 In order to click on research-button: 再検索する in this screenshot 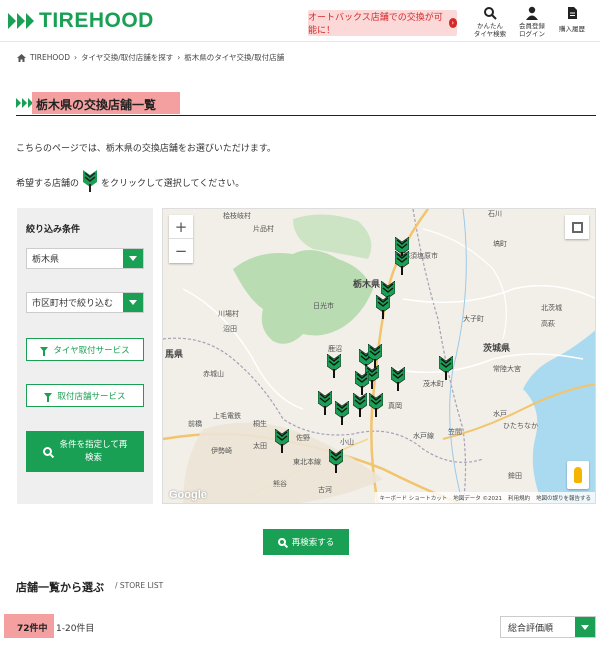, I will do `click(306, 542)`.